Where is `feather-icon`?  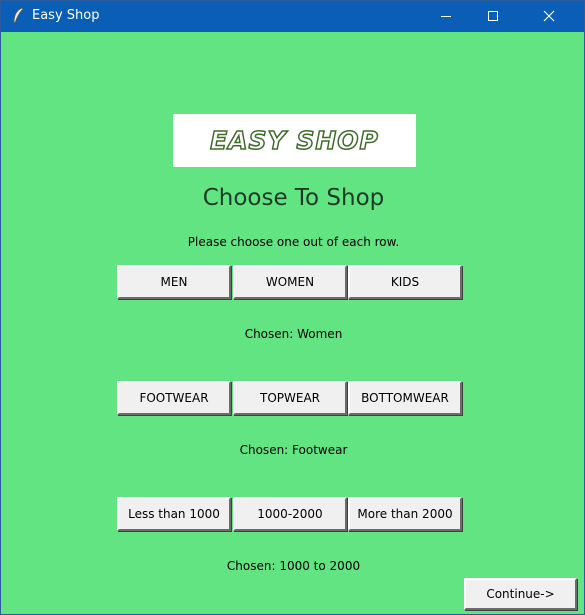 feather-icon is located at coordinates (18, 16).